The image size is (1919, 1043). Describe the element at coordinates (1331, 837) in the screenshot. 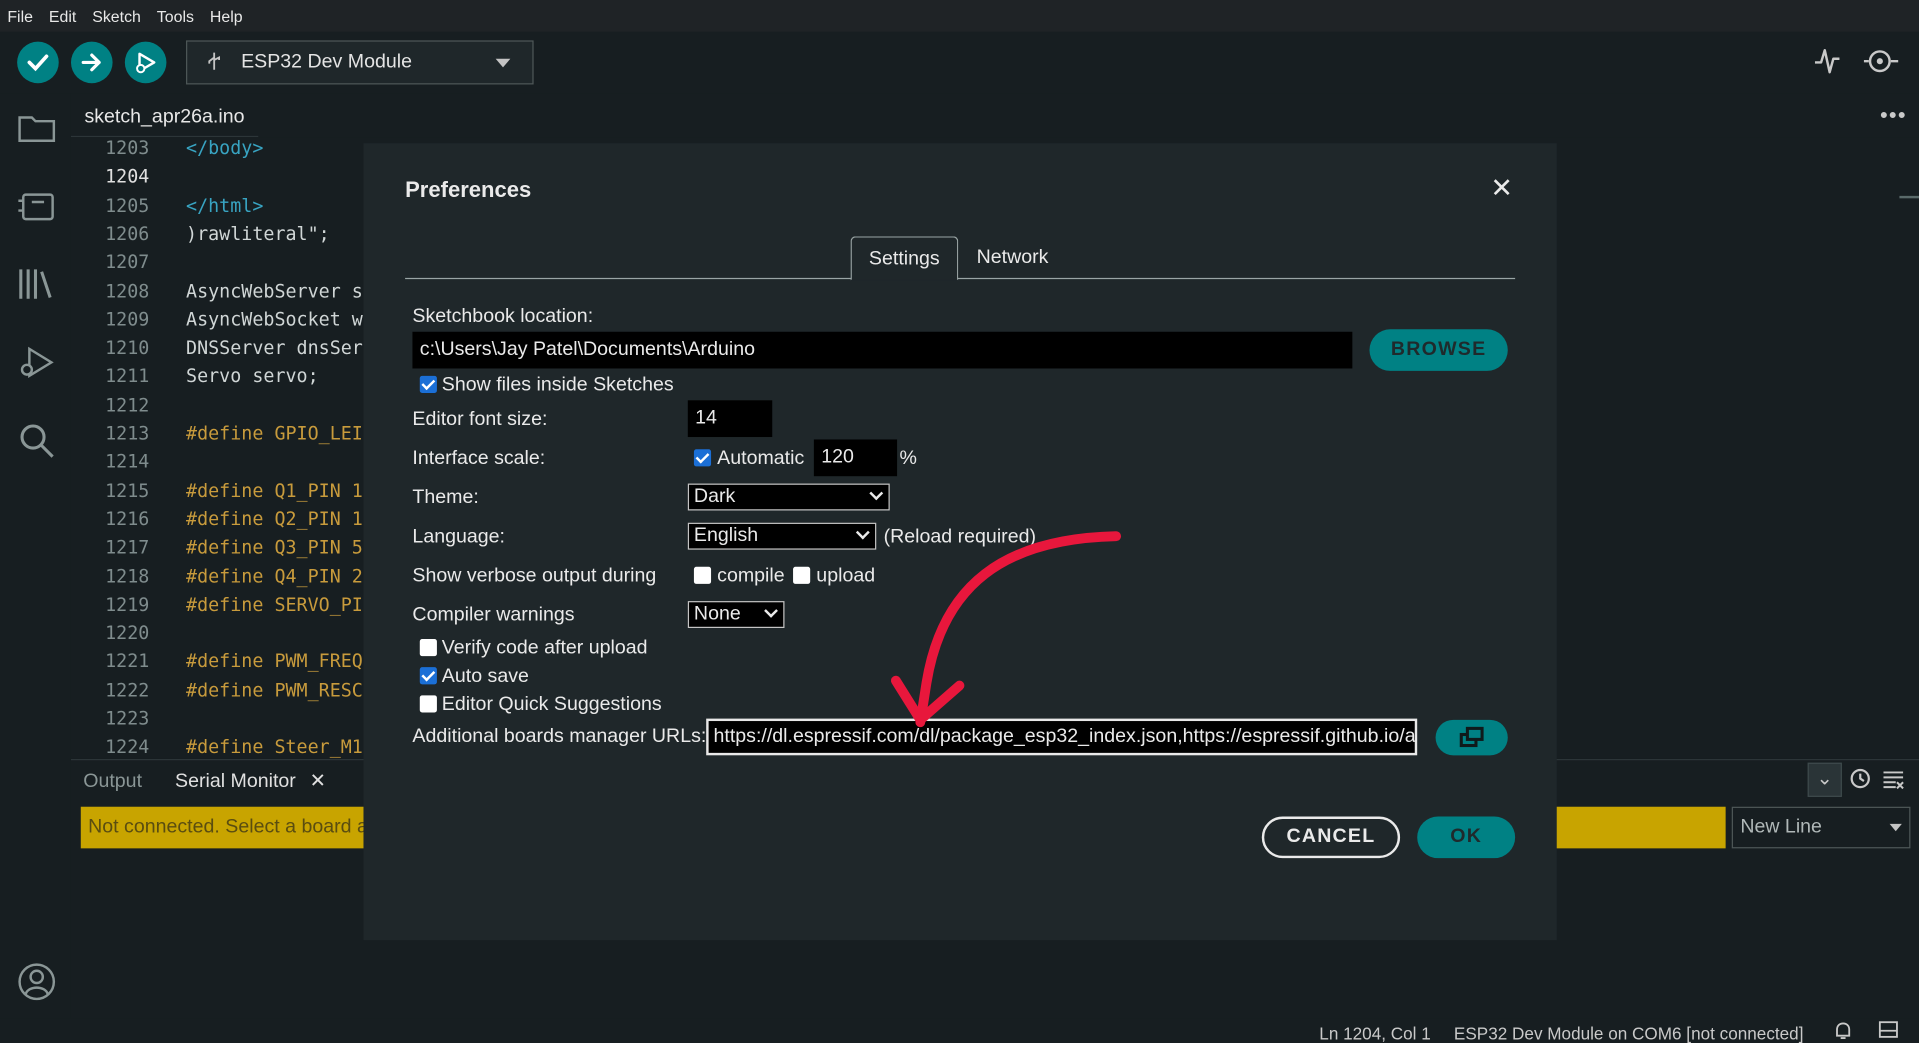

I see `cancel-button: CANCEL` at that location.